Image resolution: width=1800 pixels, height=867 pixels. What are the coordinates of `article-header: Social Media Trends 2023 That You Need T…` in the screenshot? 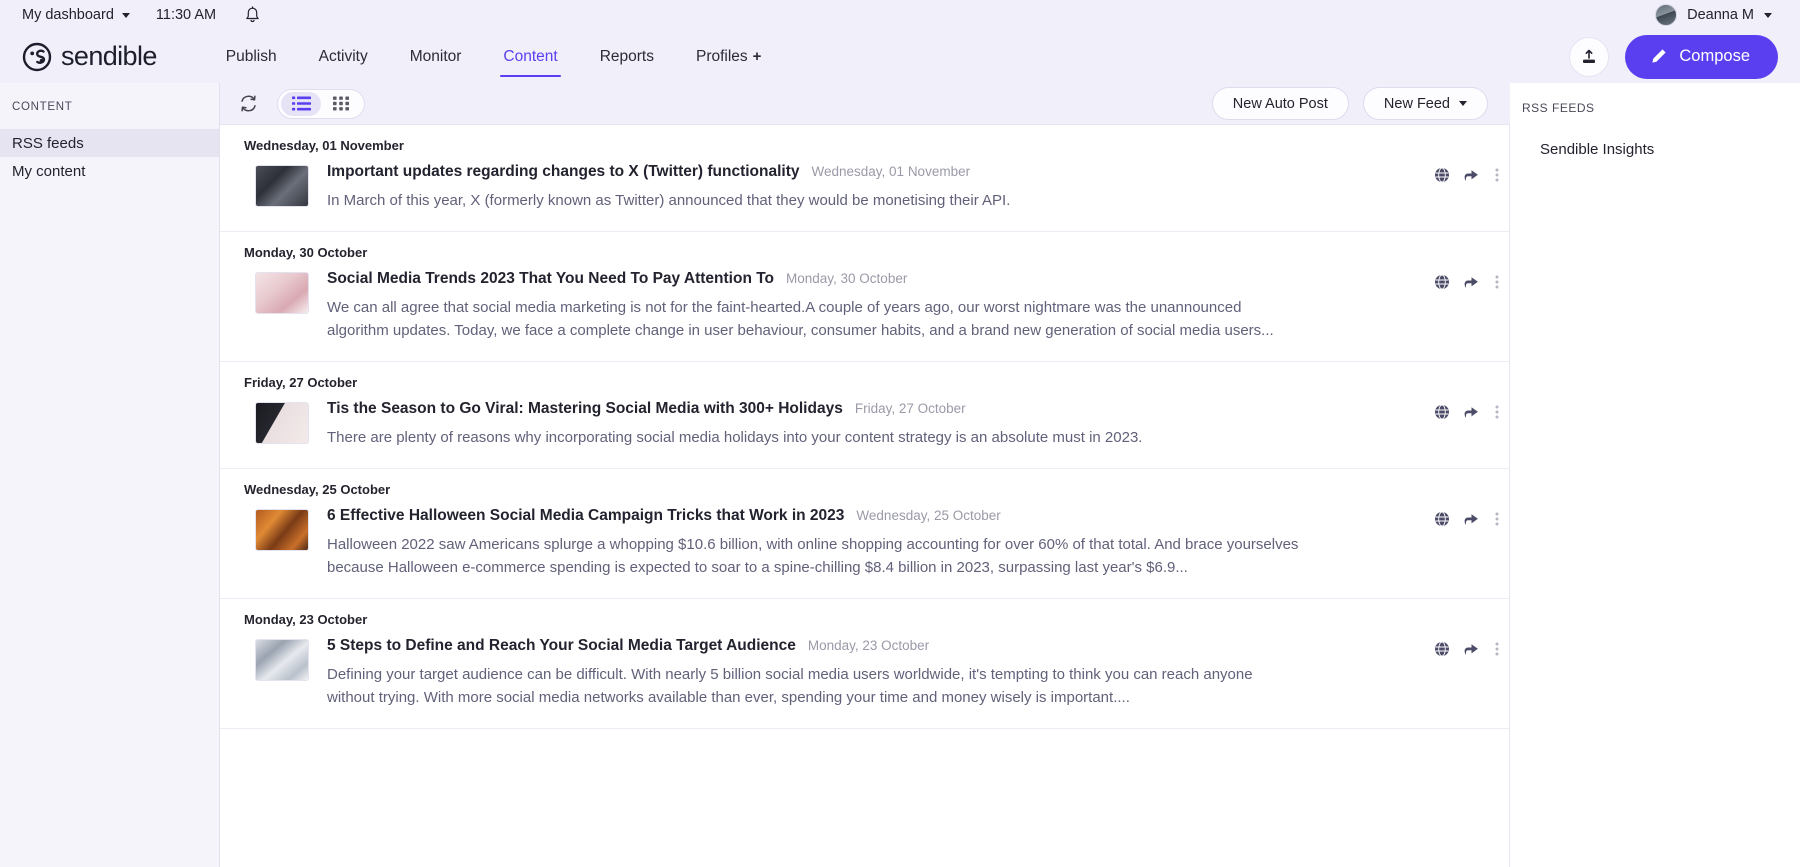 It's located at (870, 279).